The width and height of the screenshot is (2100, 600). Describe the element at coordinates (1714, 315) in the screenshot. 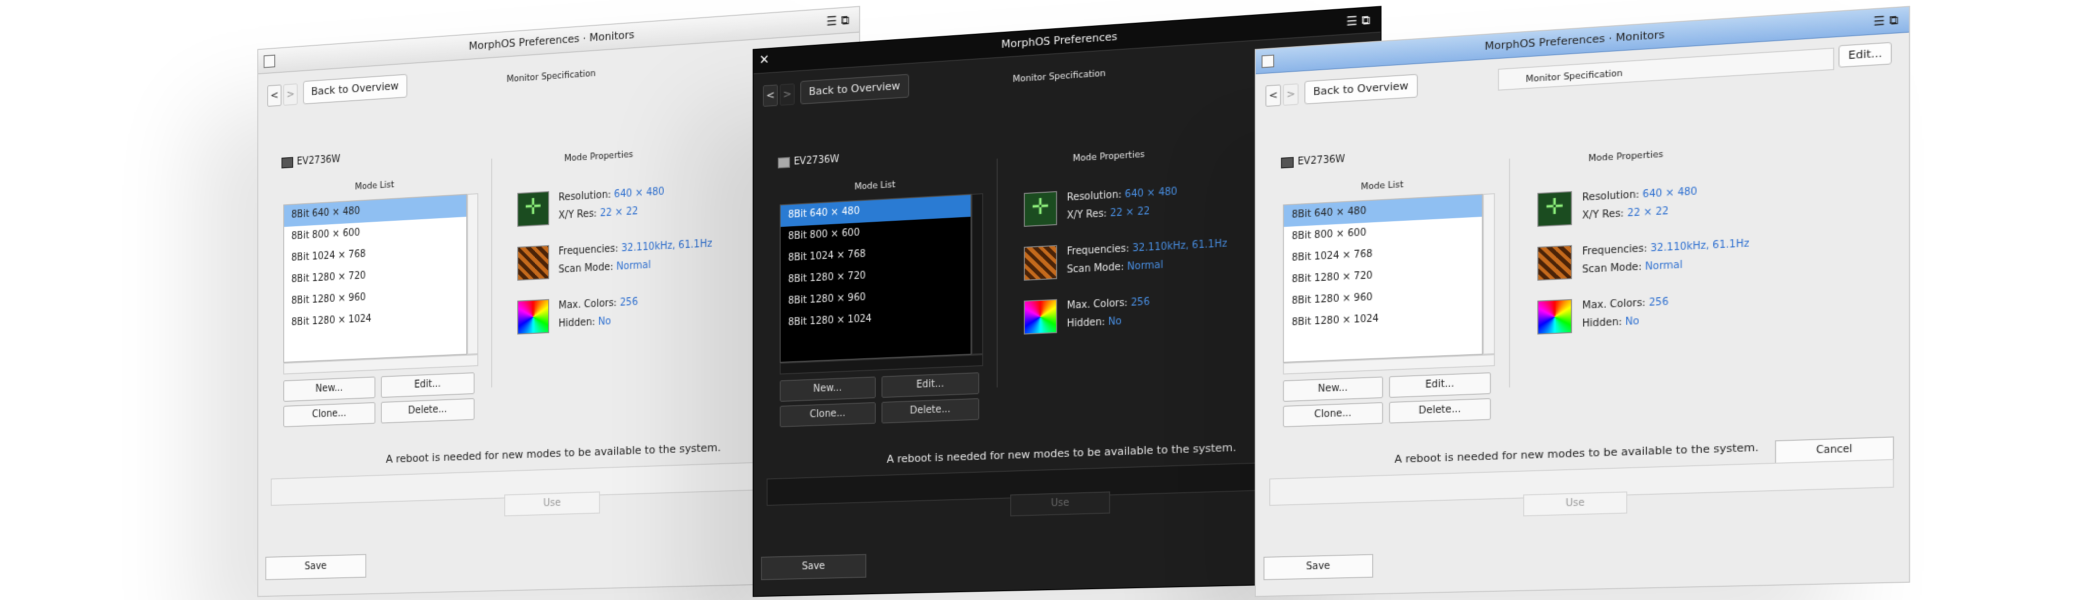

I see `colors-property: Max. Colors: 256 Hidden: No` at that location.